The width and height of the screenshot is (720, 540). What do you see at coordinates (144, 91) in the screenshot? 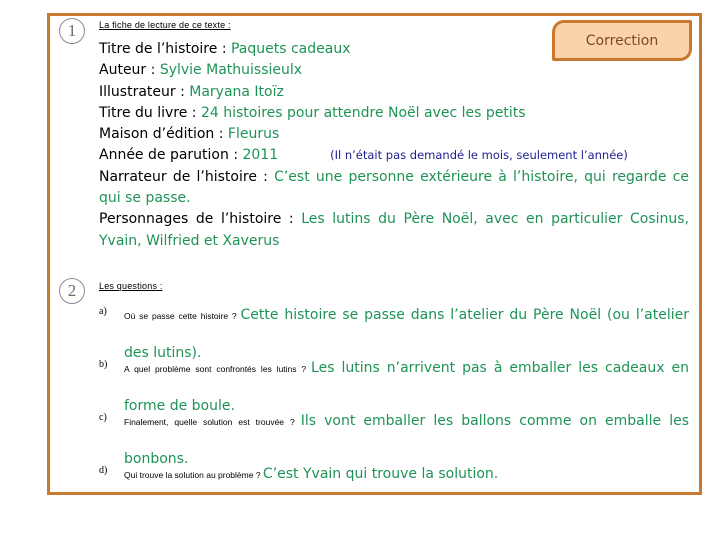
I see `field-label: Illustrateur :` at bounding box center [144, 91].